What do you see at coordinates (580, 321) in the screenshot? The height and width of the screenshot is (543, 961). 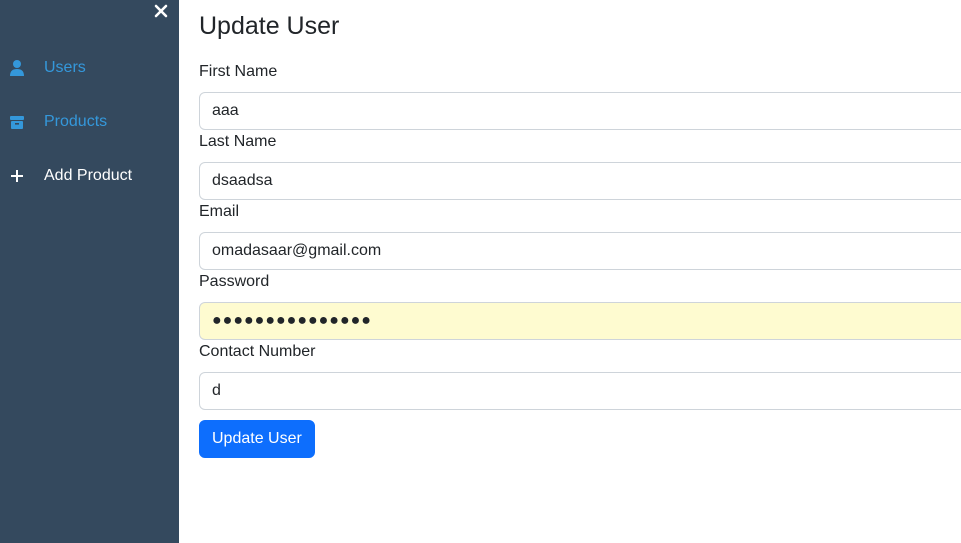 I see `password-input` at bounding box center [580, 321].